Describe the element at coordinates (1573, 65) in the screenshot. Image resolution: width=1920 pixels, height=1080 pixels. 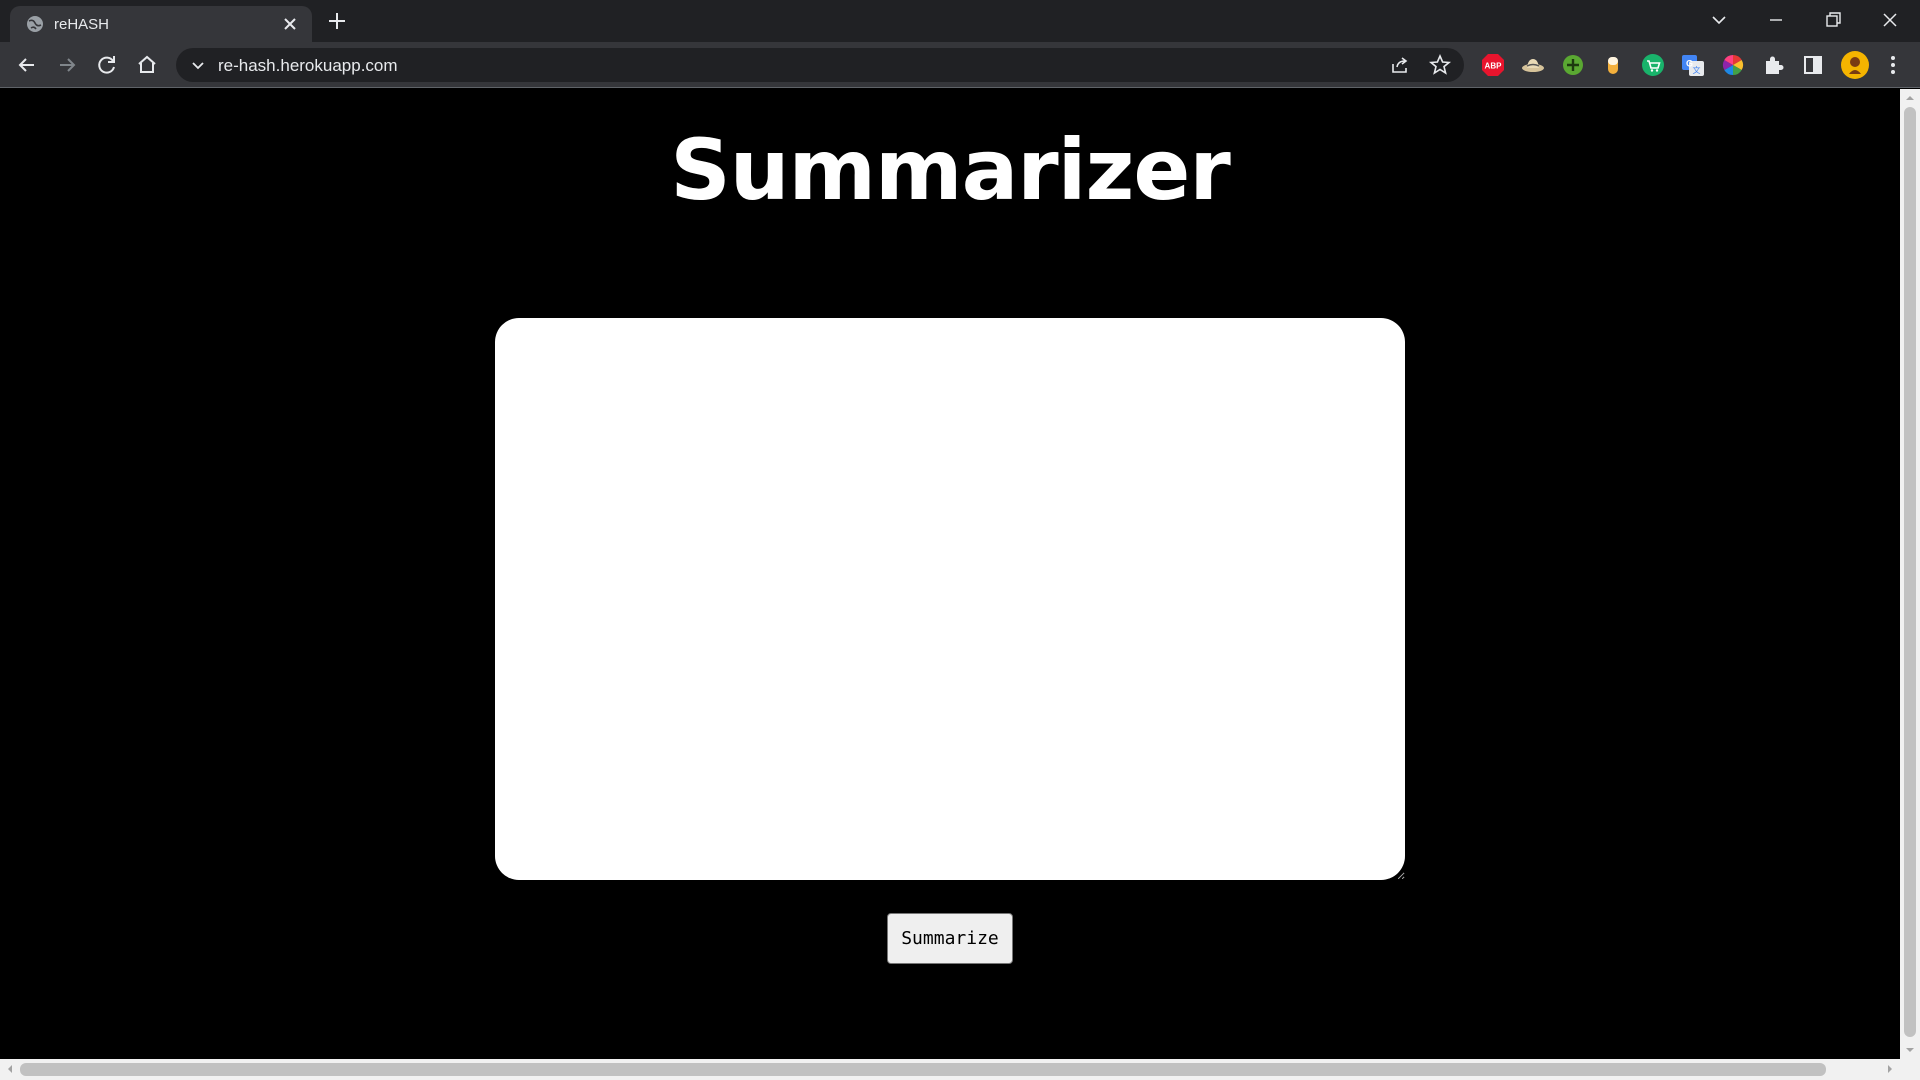
I see `green-plus-icon` at that location.